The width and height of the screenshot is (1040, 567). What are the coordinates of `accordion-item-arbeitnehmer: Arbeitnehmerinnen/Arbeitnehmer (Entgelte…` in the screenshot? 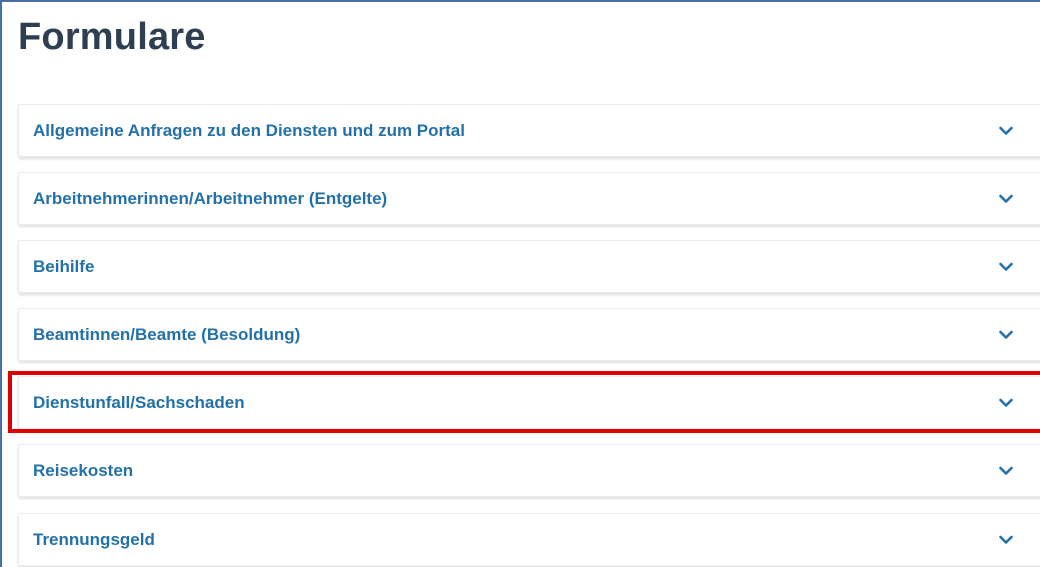 It's located at (529, 198).